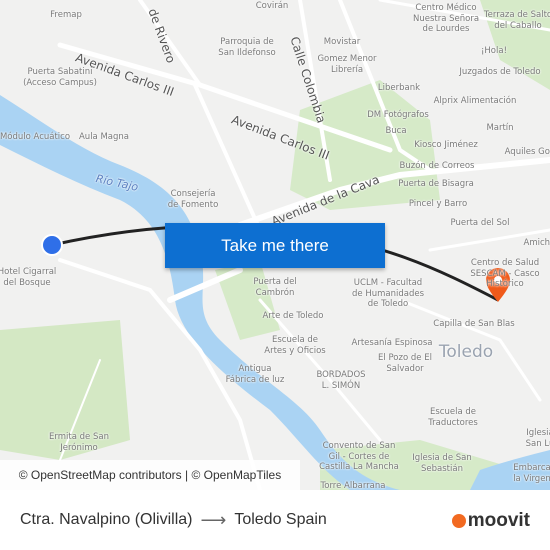 The image size is (550, 550). Describe the element at coordinates (480, 223) in the screenshot. I see `poi-label: Puerta del Sol` at that location.